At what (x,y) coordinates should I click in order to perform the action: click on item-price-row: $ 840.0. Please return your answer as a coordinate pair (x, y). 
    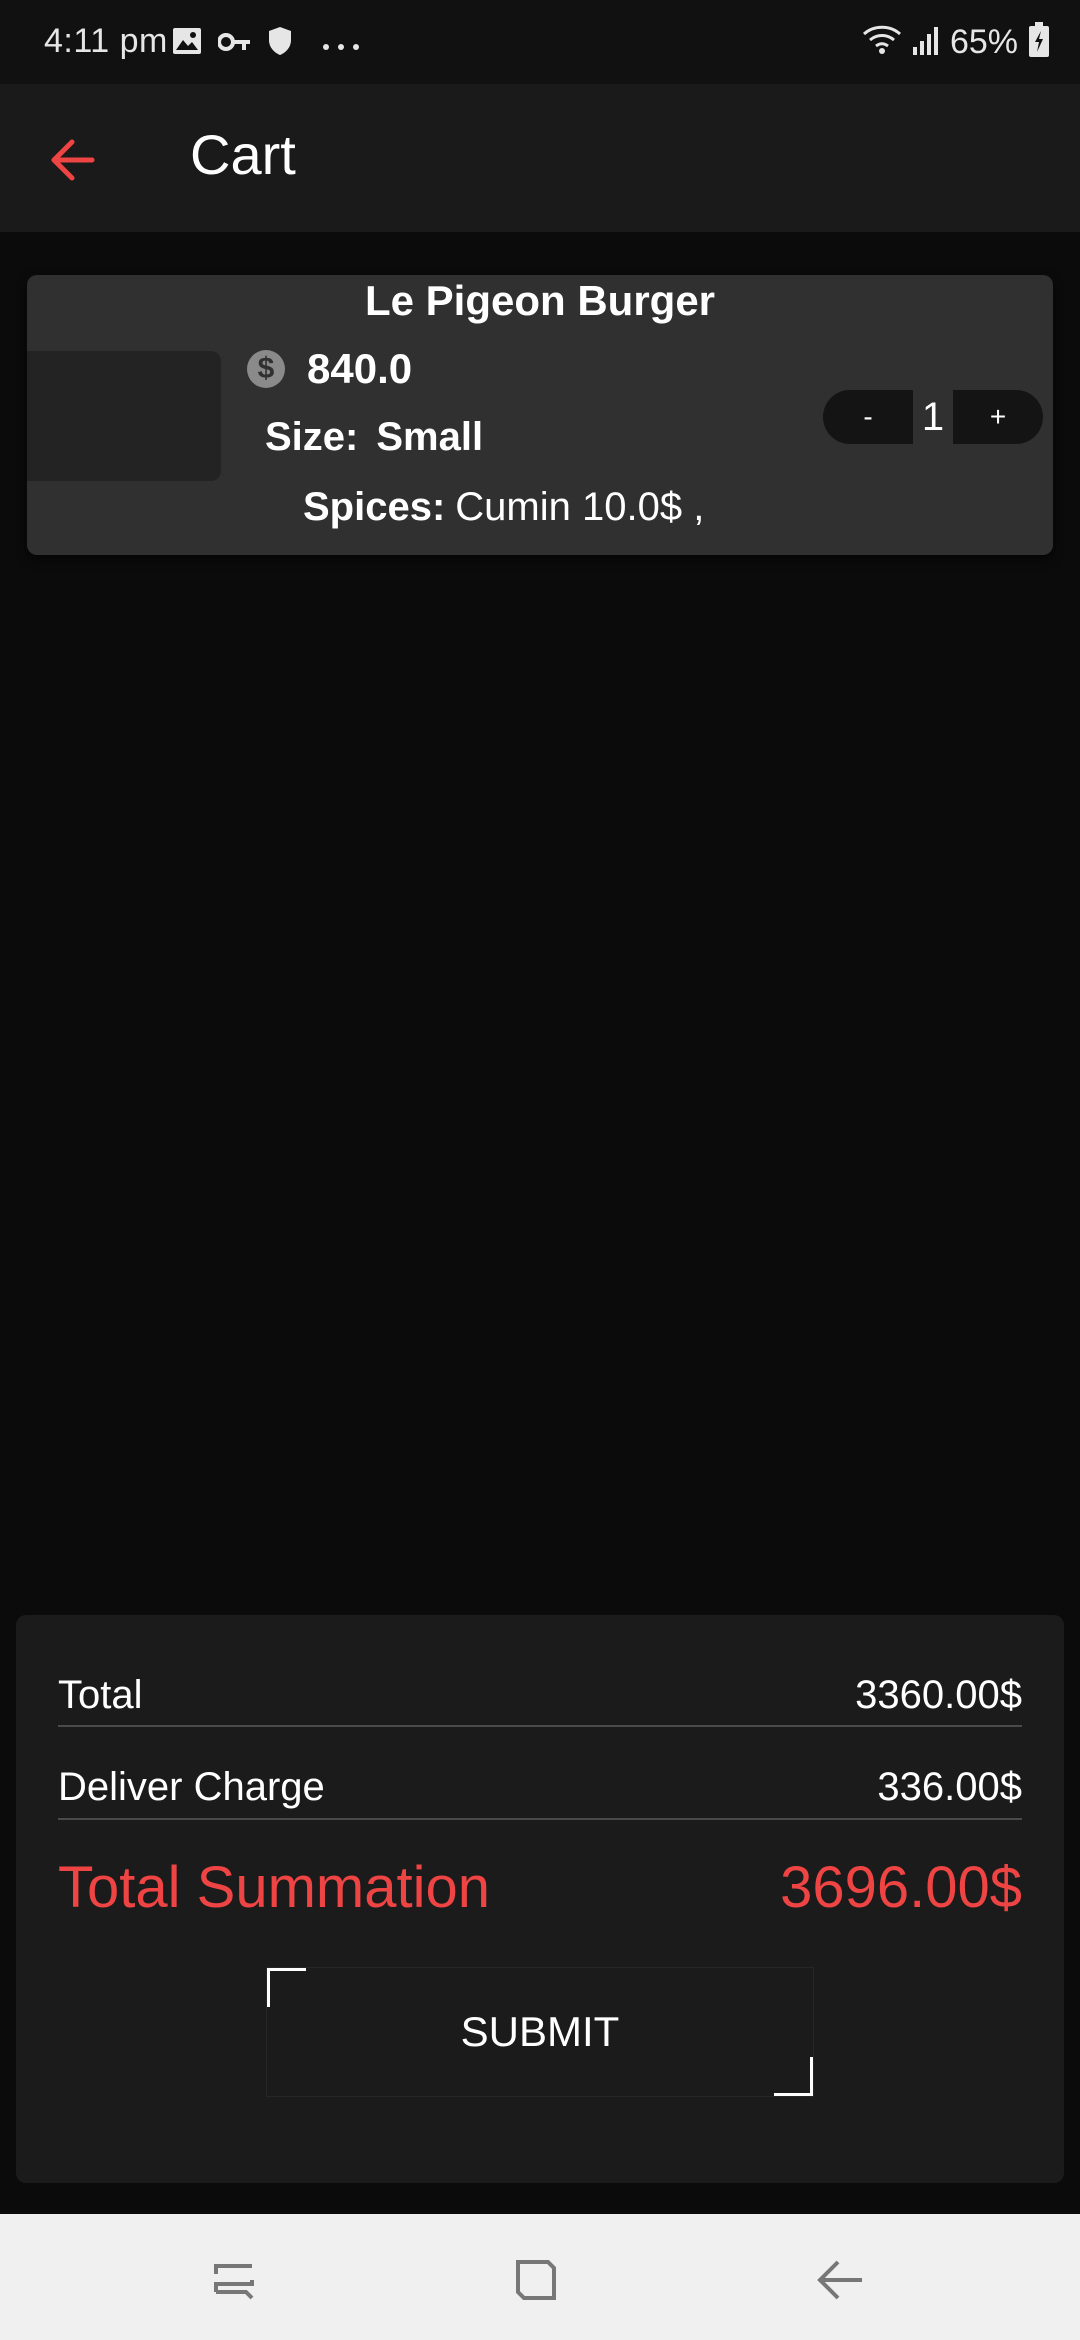
    Looking at the image, I should click on (329, 369).